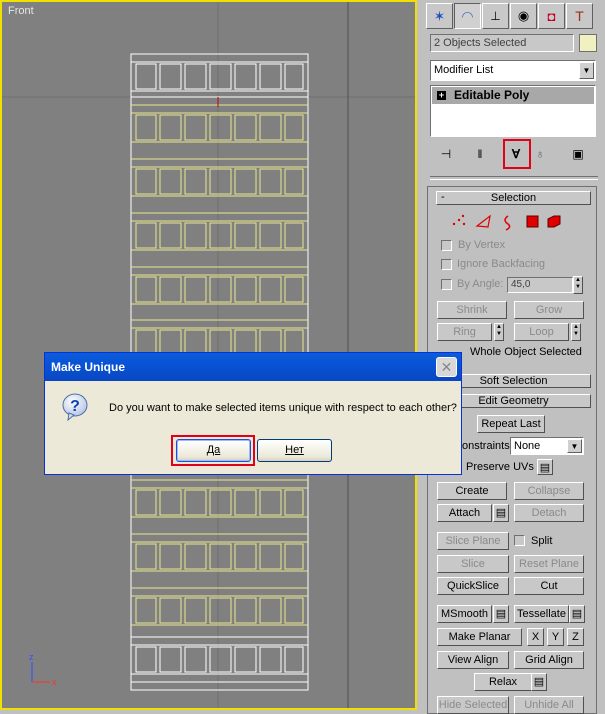 The image size is (605, 714). I want to click on view-align-button: View Align, so click(473, 660).